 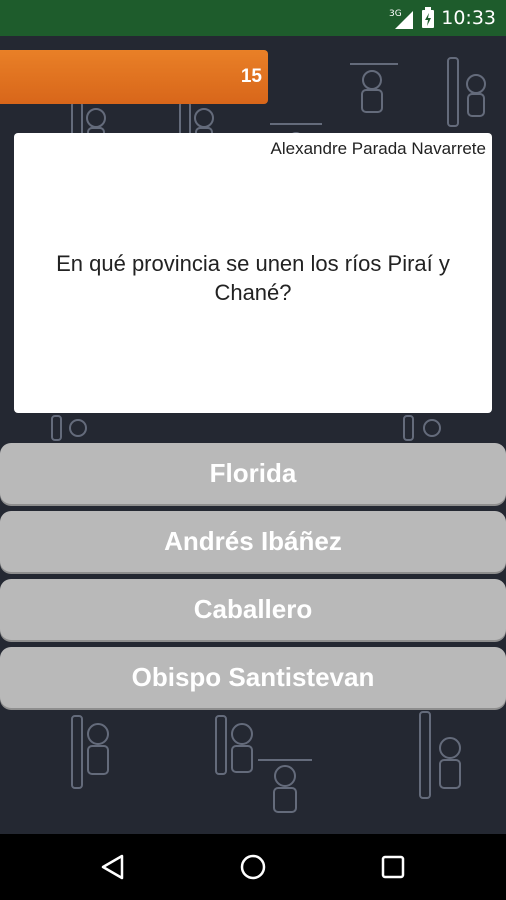 What do you see at coordinates (253, 541) in the screenshot?
I see `answer-button-2: Andrés Ibáñez` at bounding box center [253, 541].